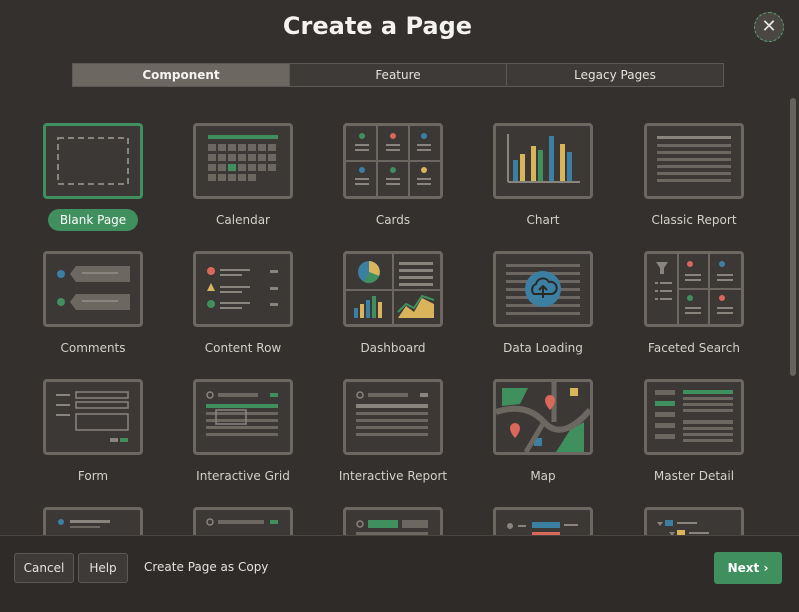  What do you see at coordinates (93, 220) in the screenshot?
I see `tile-label: Blank Page` at bounding box center [93, 220].